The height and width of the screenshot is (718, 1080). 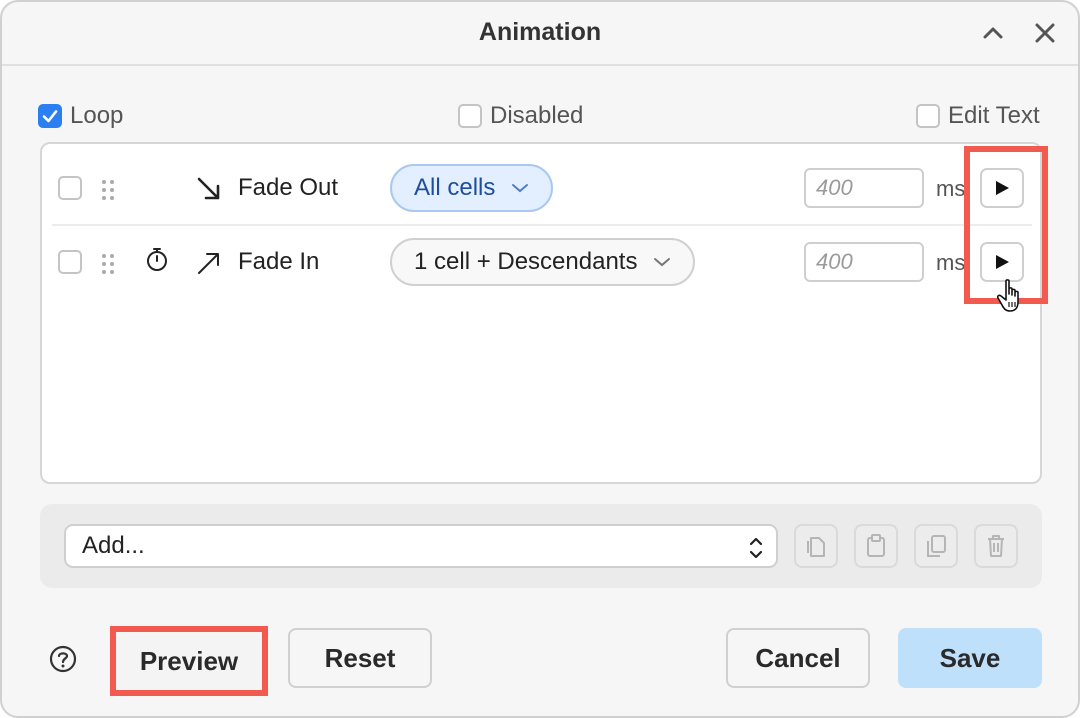 I want to click on copy-icon, so click(x=816, y=547).